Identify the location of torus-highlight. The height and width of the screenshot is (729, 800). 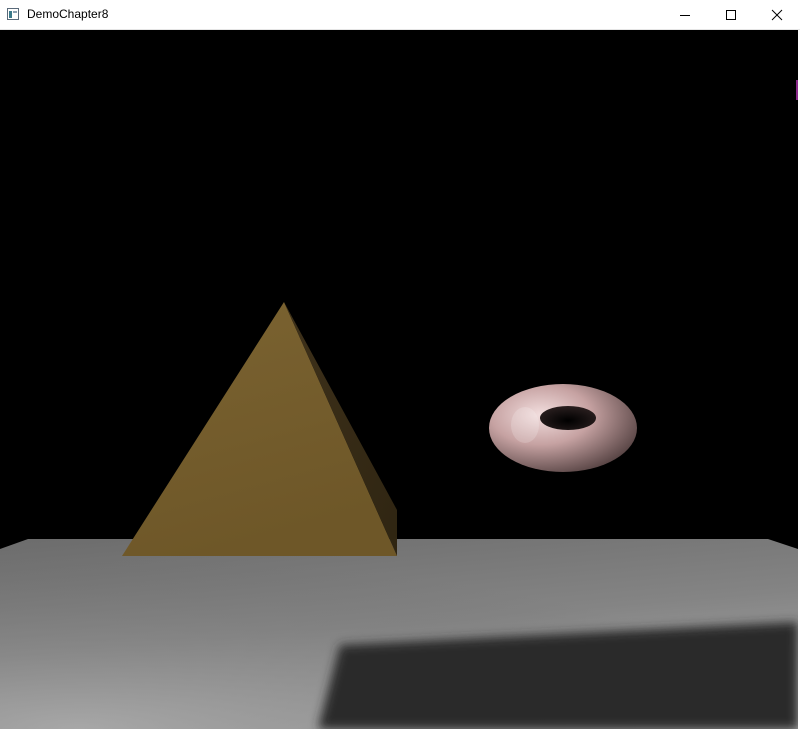
(525, 425).